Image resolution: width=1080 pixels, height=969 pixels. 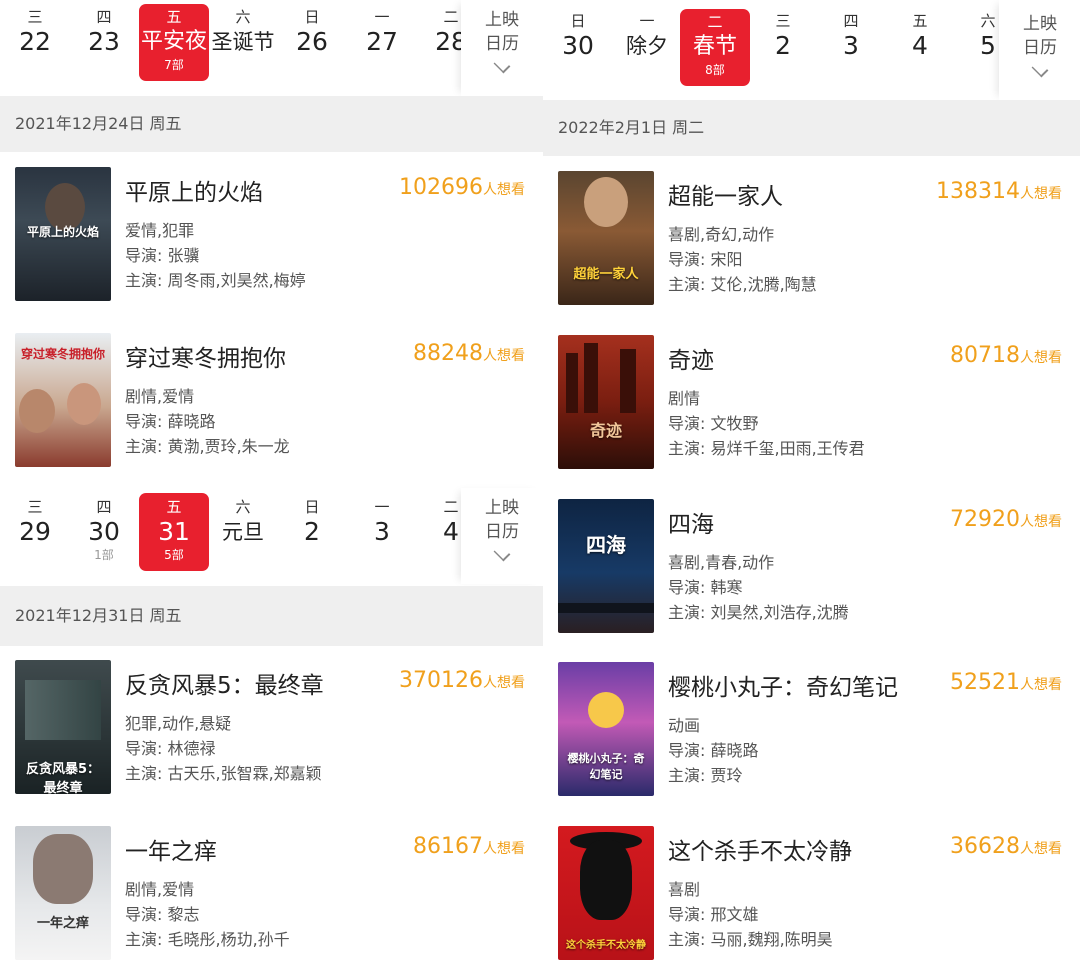 What do you see at coordinates (606, 893) in the screenshot?
I see `movie-poster: 这个杀手不太冷静` at bounding box center [606, 893].